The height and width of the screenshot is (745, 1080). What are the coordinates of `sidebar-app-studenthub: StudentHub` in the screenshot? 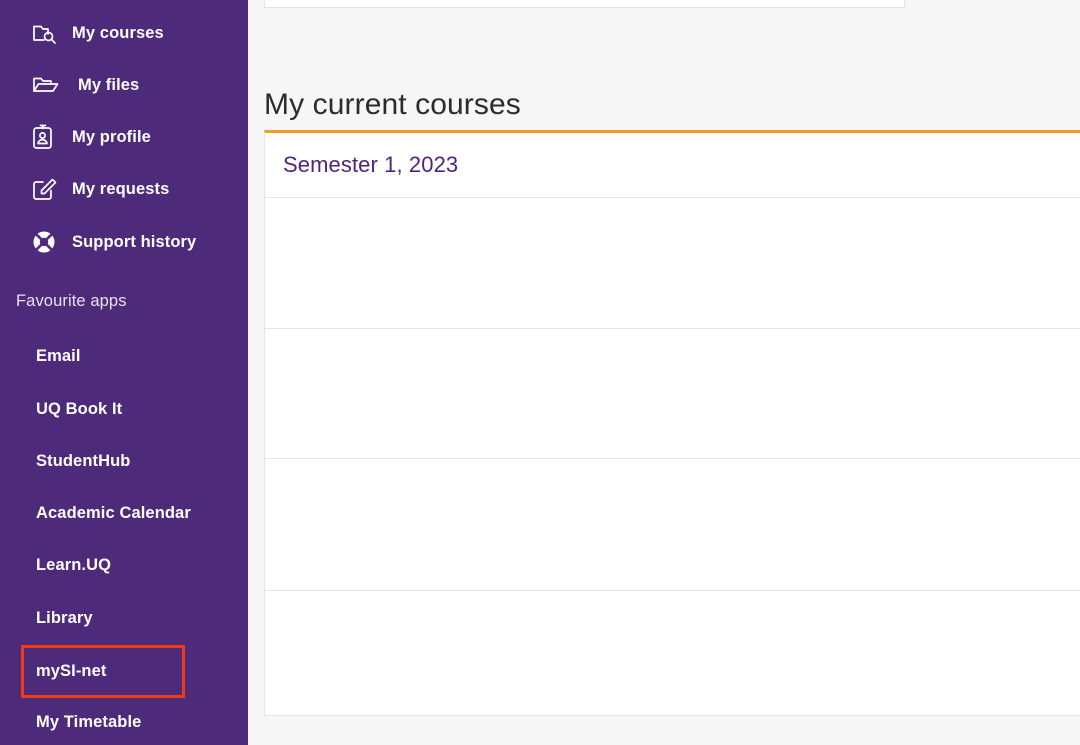 It's located at (124, 461).